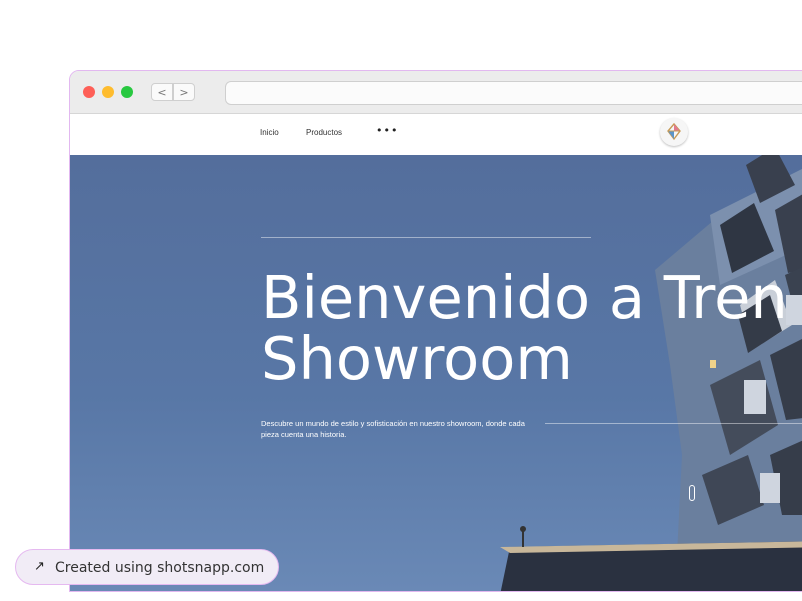 The width and height of the screenshot is (802, 601). I want to click on chevron-right-icon: >, so click(184, 92).